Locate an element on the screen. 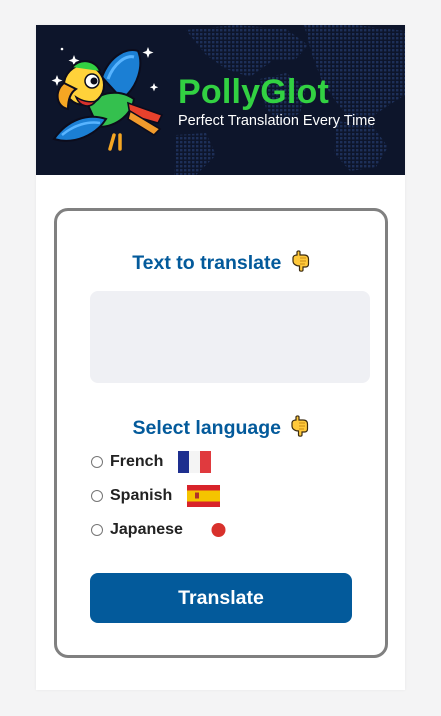 The width and height of the screenshot is (441, 716). language-option-french: French is located at coordinates (126, 462).